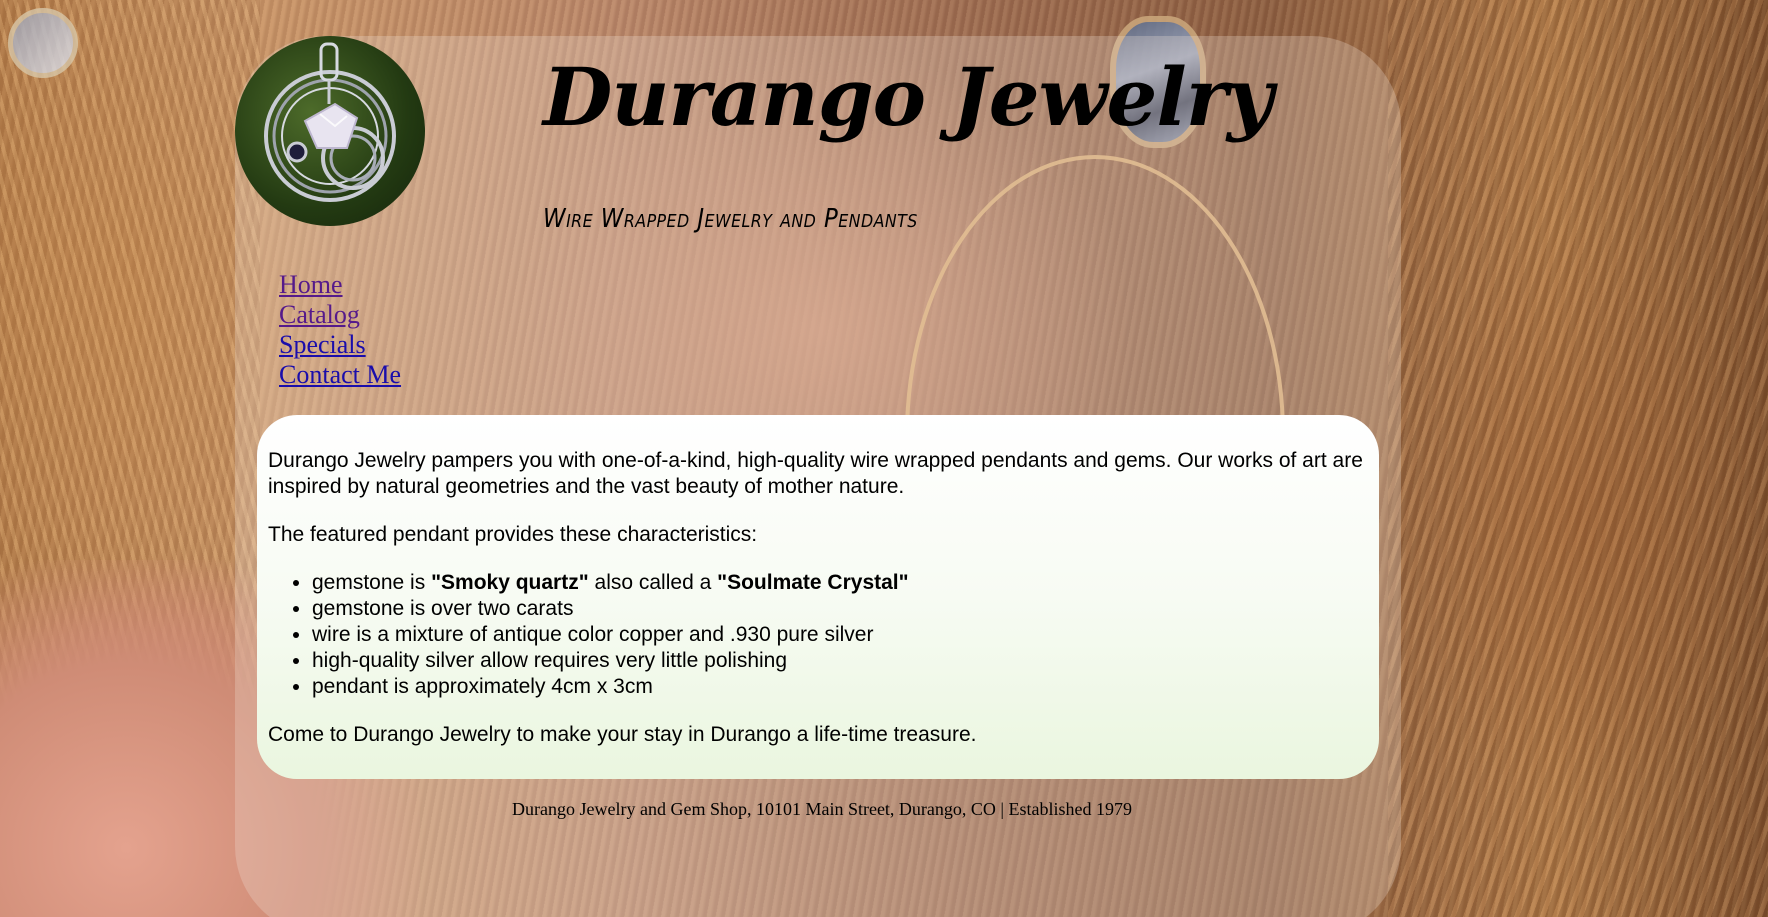 Image resolution: width=1768 pixels, height=917 pixels. What do you see at coordinates (730, 219) in the screenshot?
I see `site-tagline: Wire Wrapped Jewelry and Pendants` at bounding box center [730, 219].